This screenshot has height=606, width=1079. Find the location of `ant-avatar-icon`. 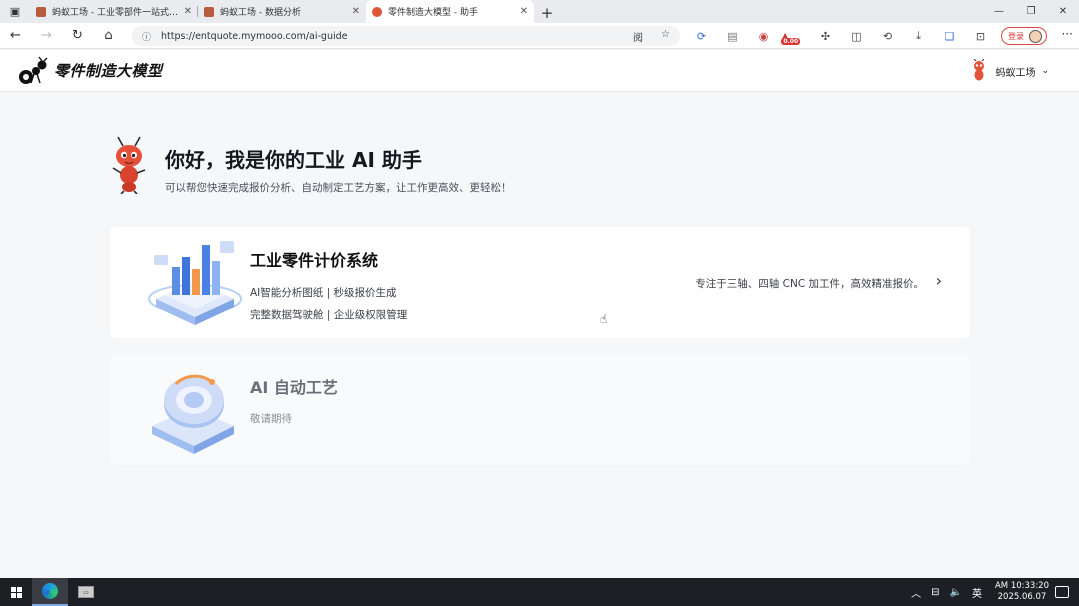

ant-avatar-icon is located at coordinates (979, 70).